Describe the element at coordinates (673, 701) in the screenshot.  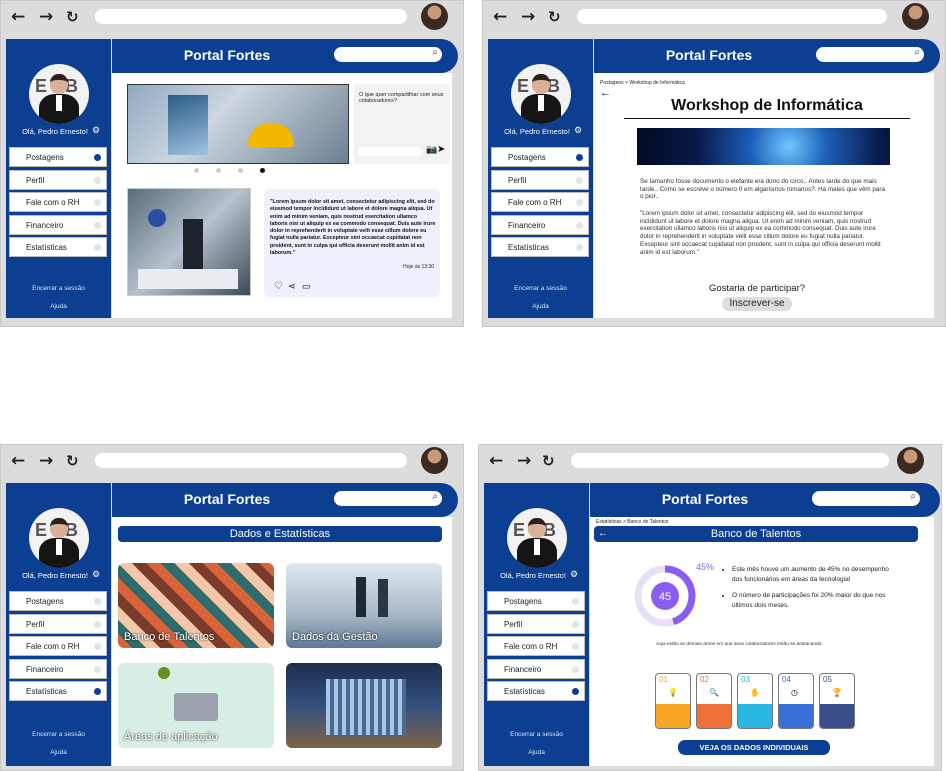
I see `step-card: 01 💡` at that location.